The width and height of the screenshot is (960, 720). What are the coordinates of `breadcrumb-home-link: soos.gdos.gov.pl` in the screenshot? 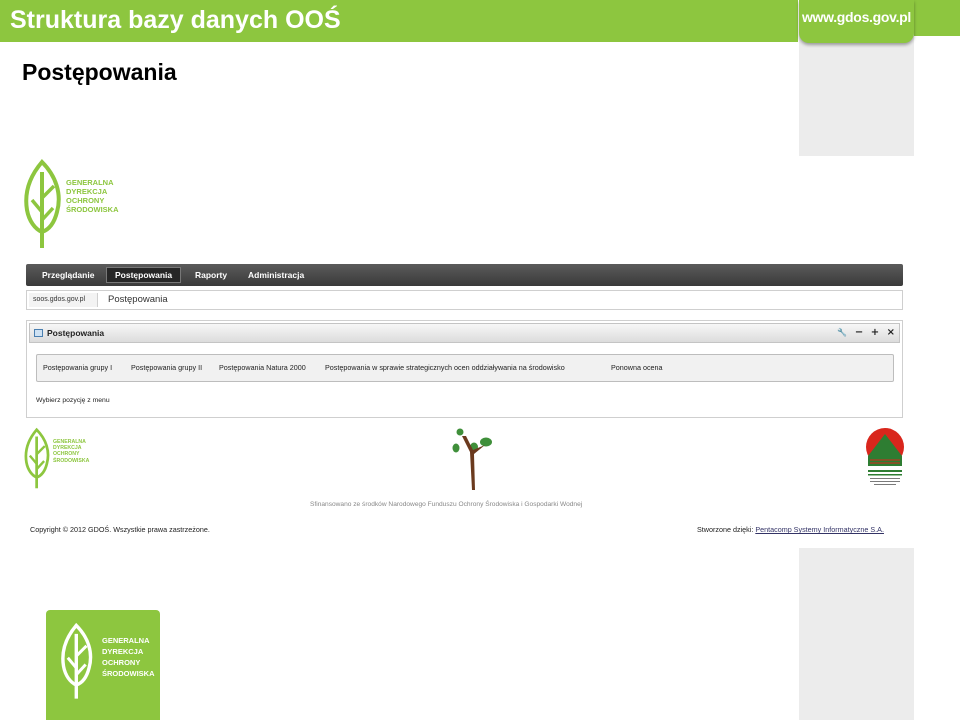 It's located at (64, 300).